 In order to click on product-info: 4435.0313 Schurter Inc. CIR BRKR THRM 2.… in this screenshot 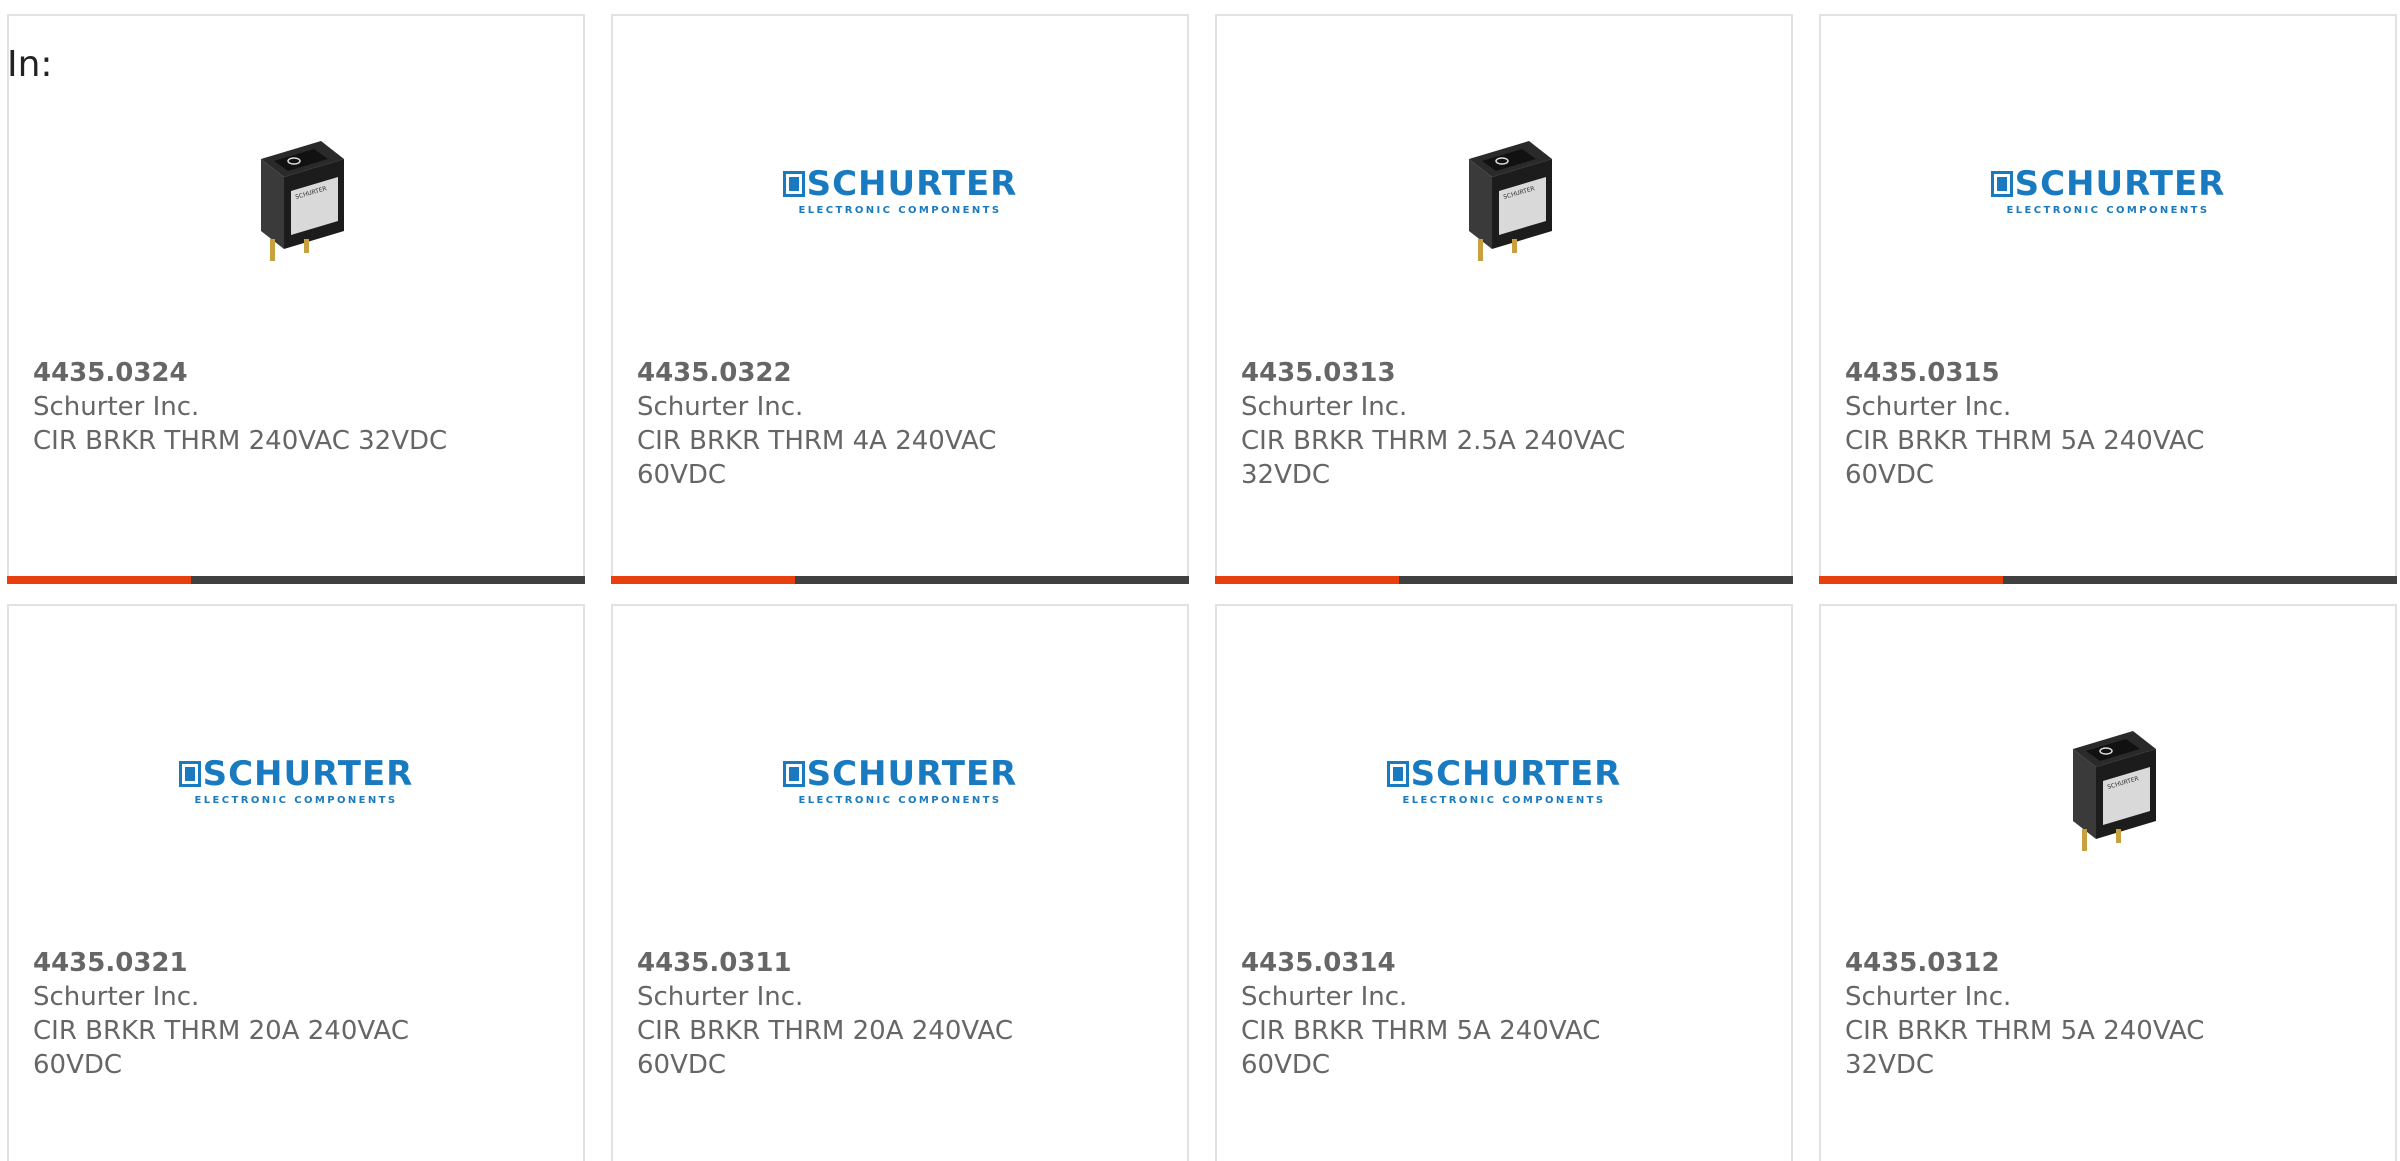, I will do `click(1504, 424)`.